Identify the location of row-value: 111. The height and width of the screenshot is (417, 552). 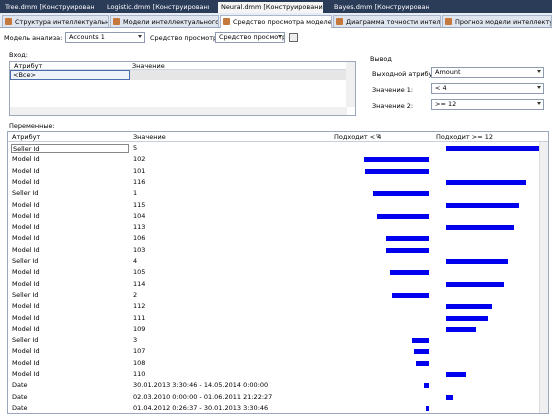
(139, 317).